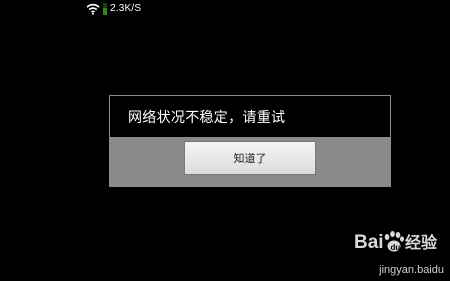  I want to click on dialog-button-area: 知道了, so click(250, 161).